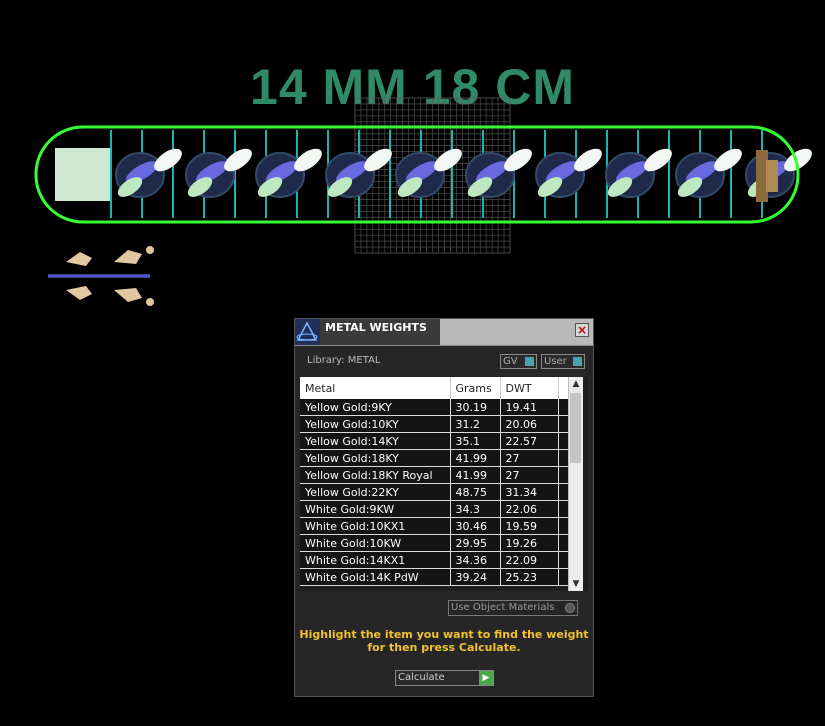 This screenshot has width=825, height=726. I want to click on cell-metal: Yellow Gold:22KY, so click(375, 492).